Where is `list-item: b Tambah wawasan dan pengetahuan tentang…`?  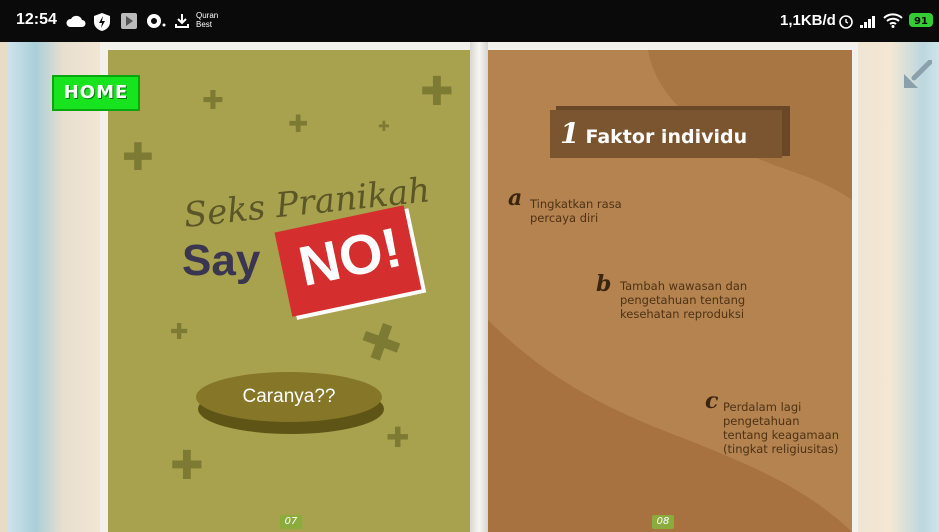 list-item: b Tambah wawasan dan pengetahuan tentang… is located at coordinates (672, 297).